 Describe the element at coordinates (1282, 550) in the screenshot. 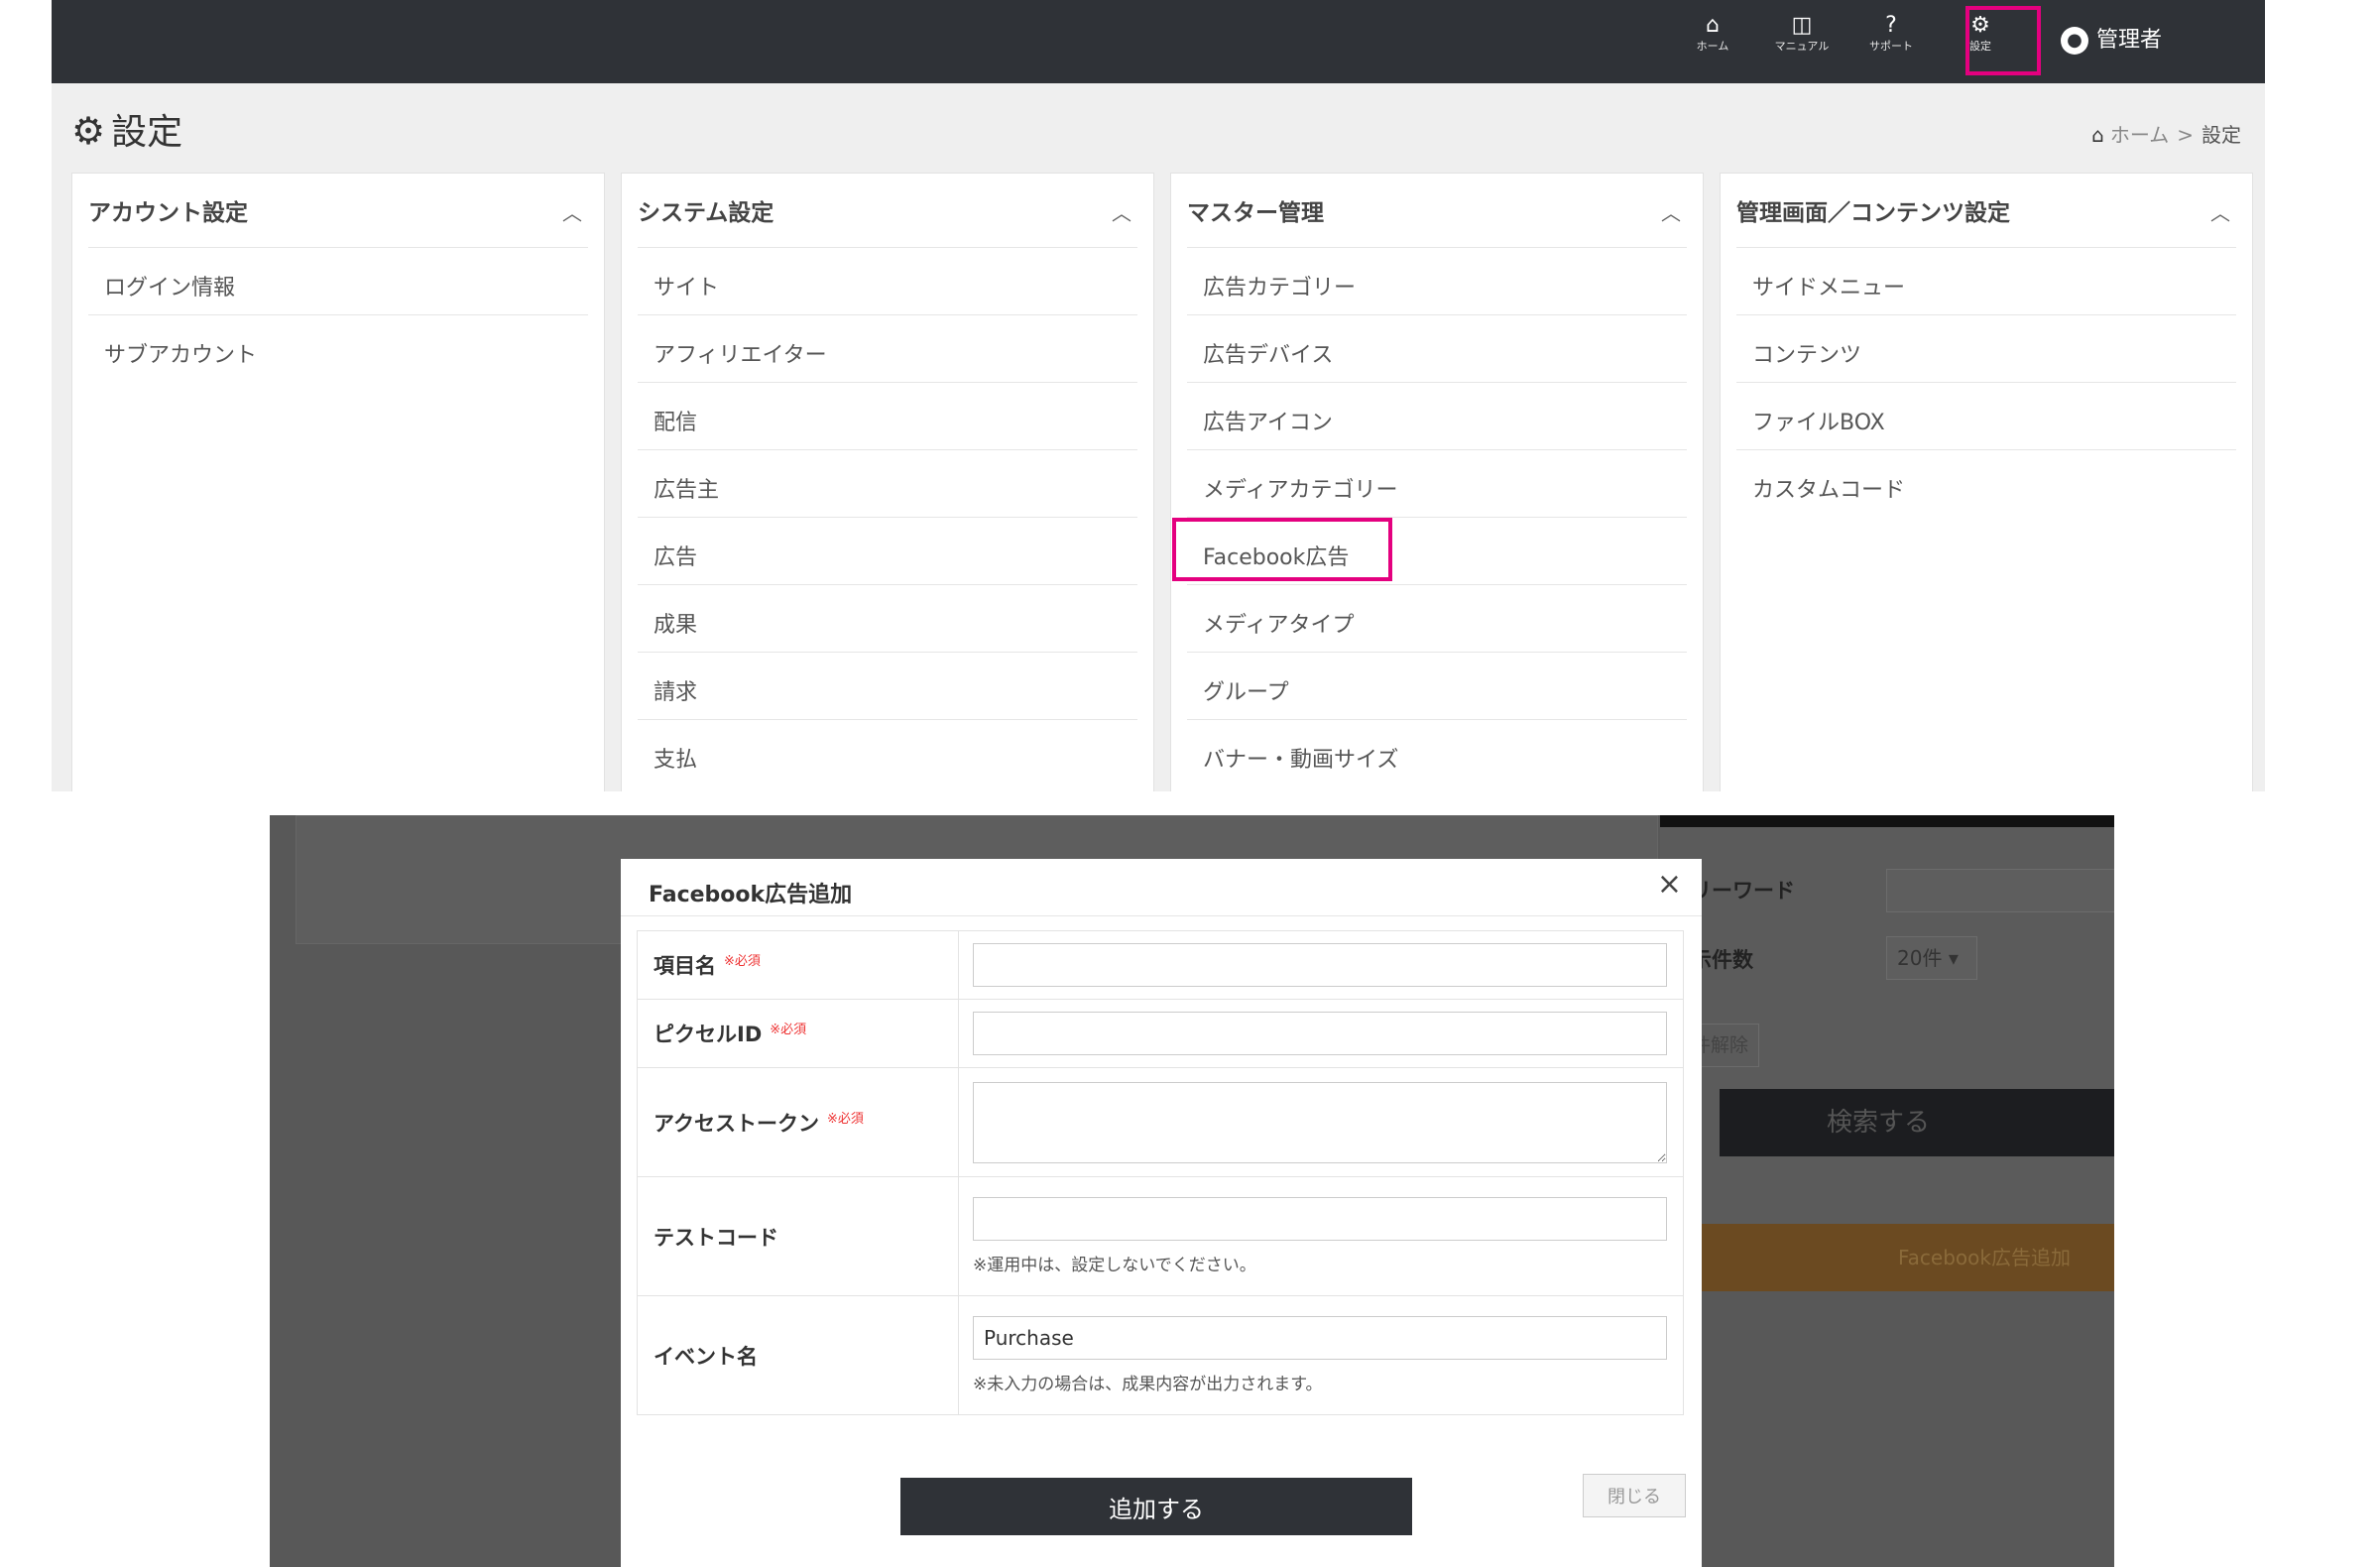

I see `facebook-ad-highlight-box` at that location.